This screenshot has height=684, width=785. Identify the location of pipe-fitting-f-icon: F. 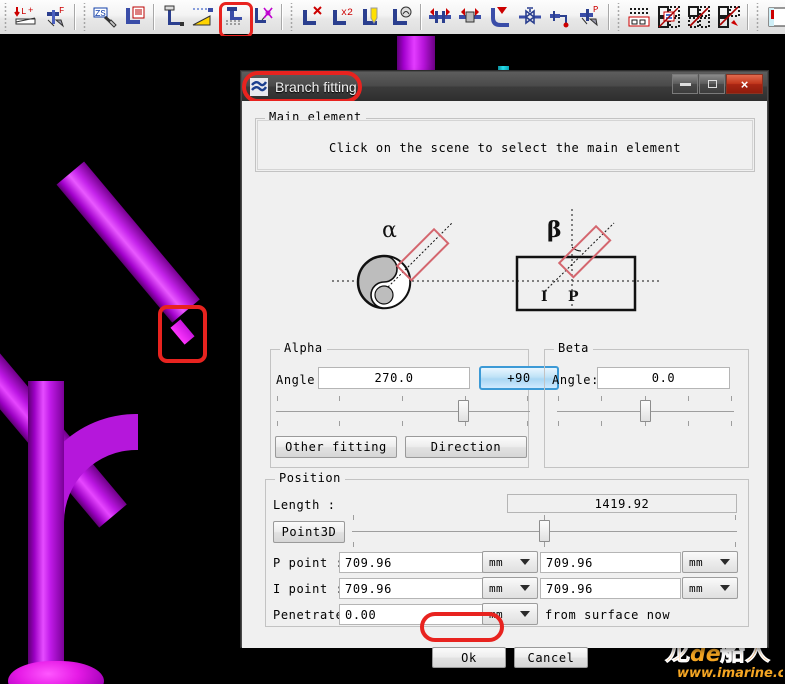
(56, 17).